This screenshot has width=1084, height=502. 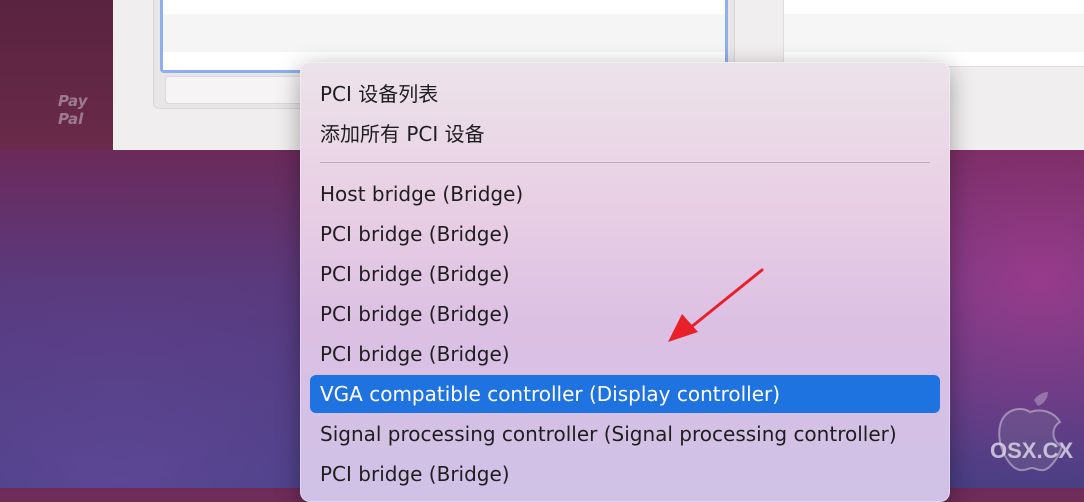 I want to click on watermark-text: OSX.CX, so click(x=1032, y=450).